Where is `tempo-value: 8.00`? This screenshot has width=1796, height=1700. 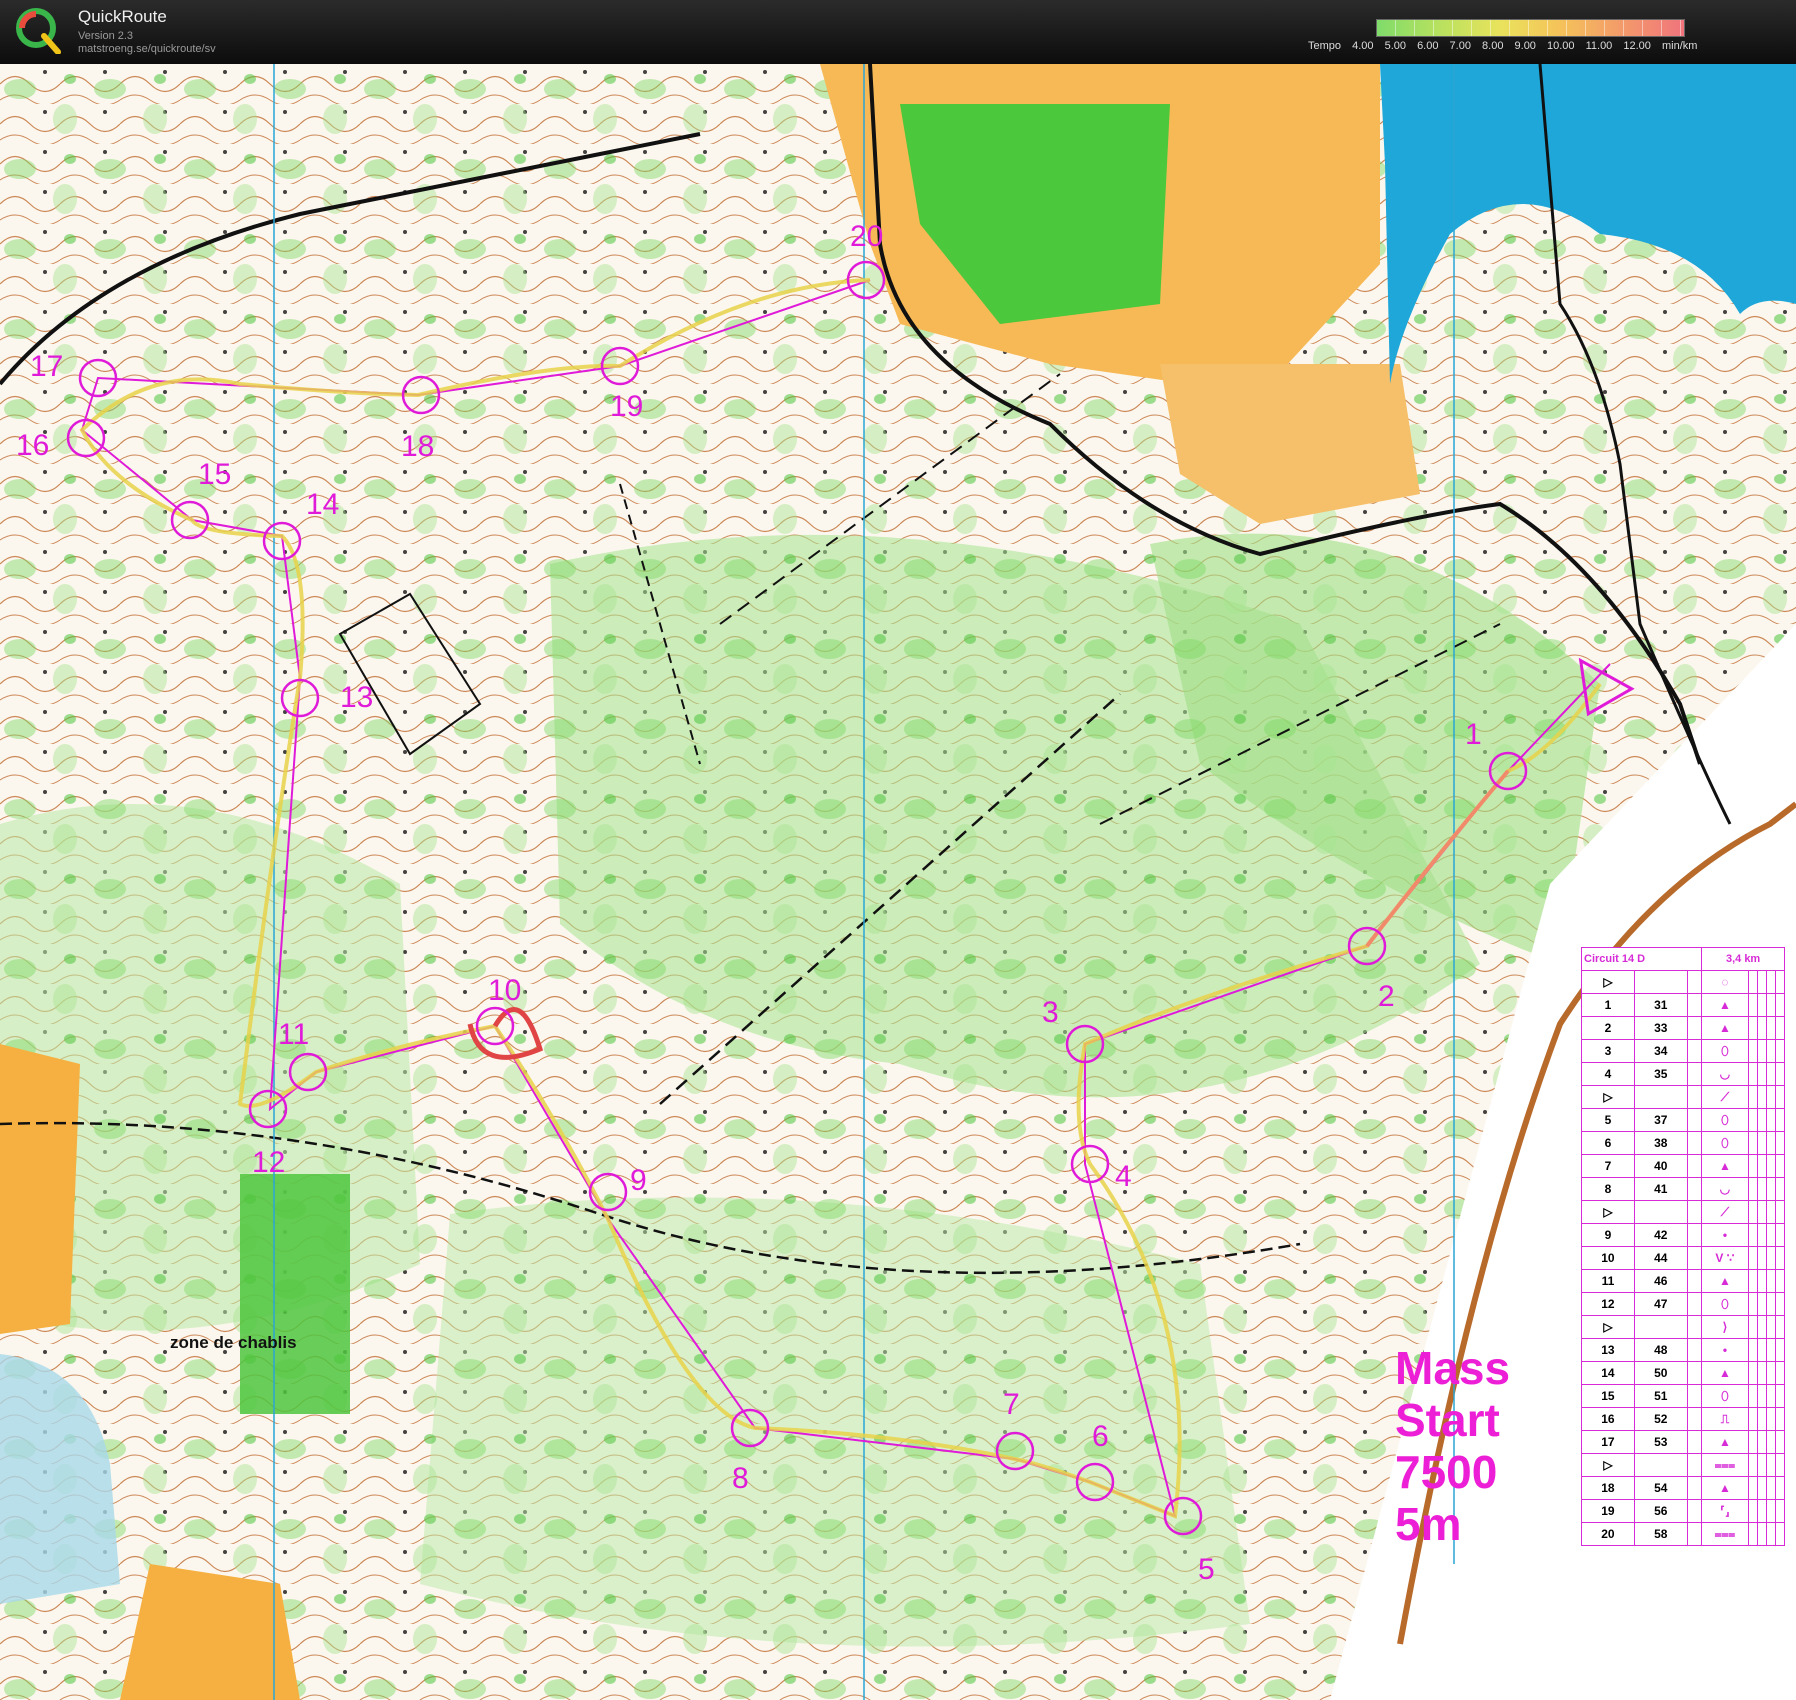 tempo-value: 8.00 is located at coordinates (1493, 46).